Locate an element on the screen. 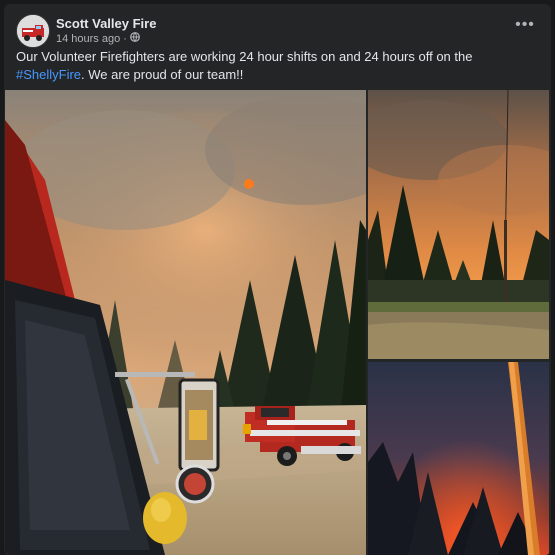  post-text-after: . We are proud of our team!! is located at coordinates (162, 74).